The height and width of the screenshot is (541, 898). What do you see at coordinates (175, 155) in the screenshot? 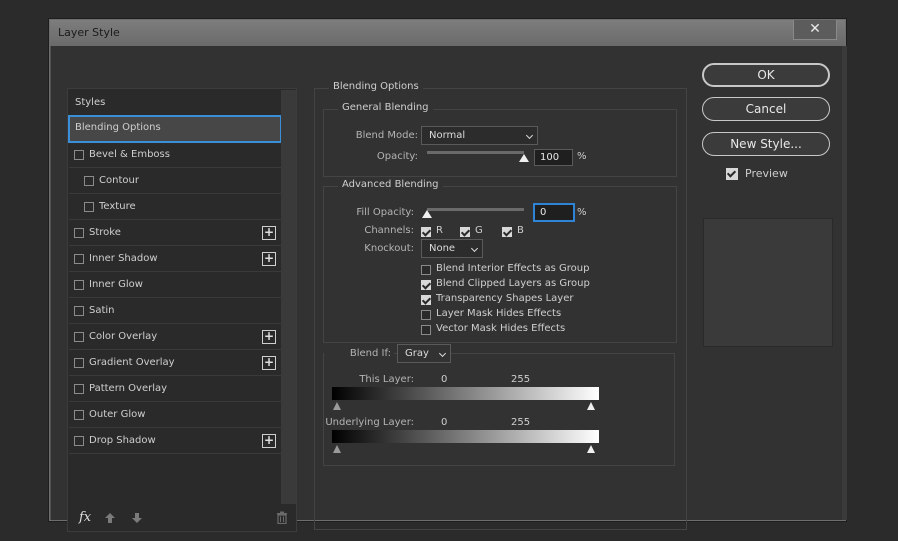
I see `style-item-bevel-emboss: Bevel & Emboss` at bounding box center [175, 155].